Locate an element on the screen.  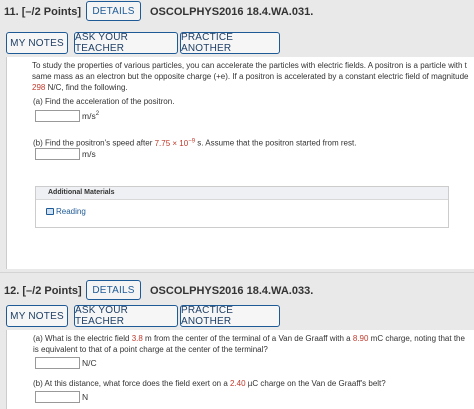
q12-part-b-answer-input is located at coordinates (57, 397).